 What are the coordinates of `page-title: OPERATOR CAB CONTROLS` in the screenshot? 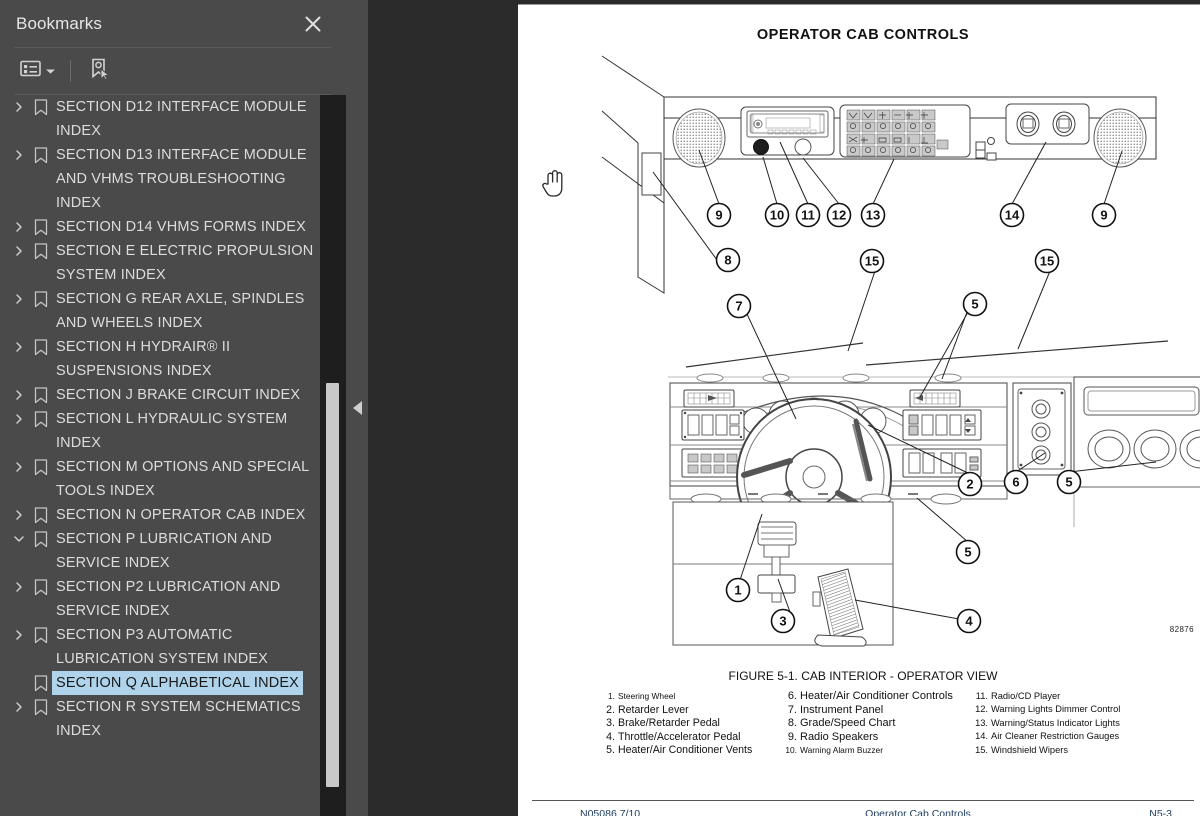 It's located at (863, 35).